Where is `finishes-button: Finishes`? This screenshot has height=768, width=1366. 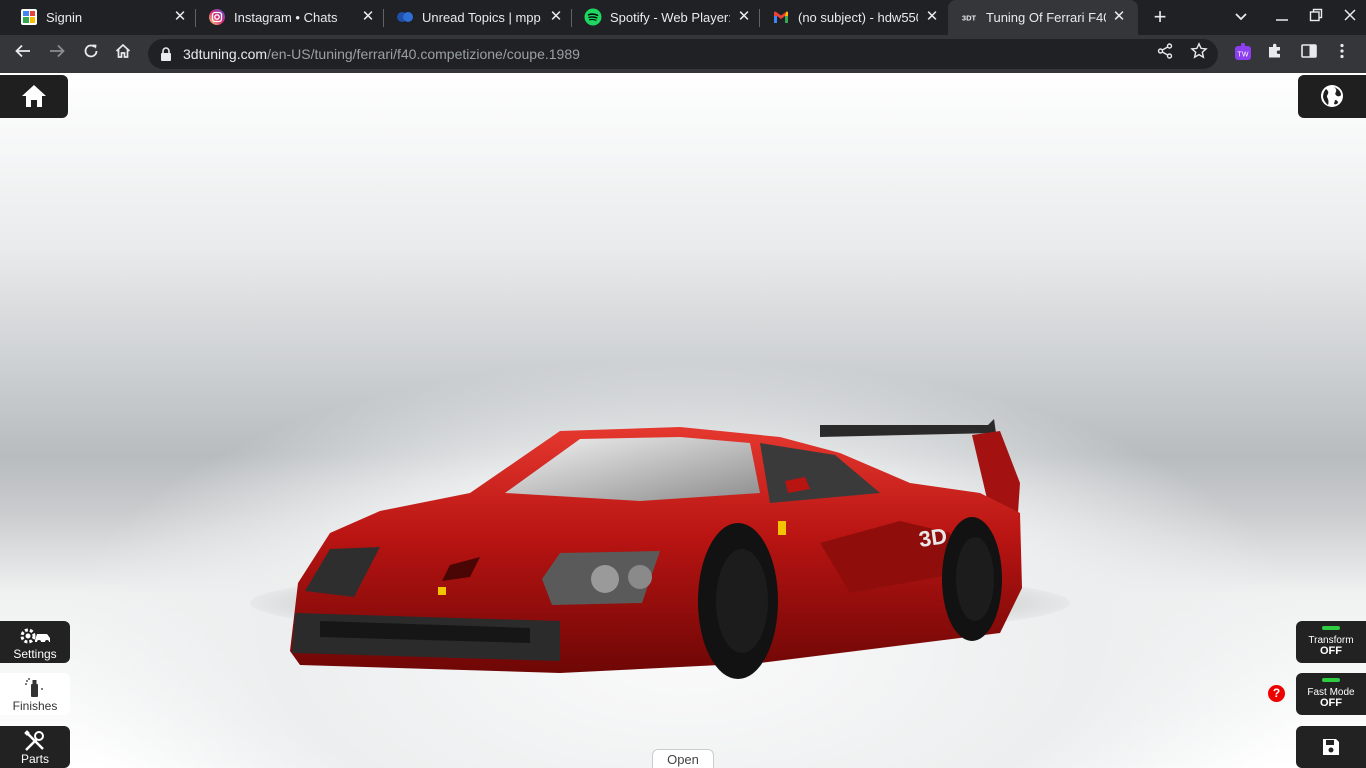
finishes-button: Finishes is located at coordinates (35, 694).